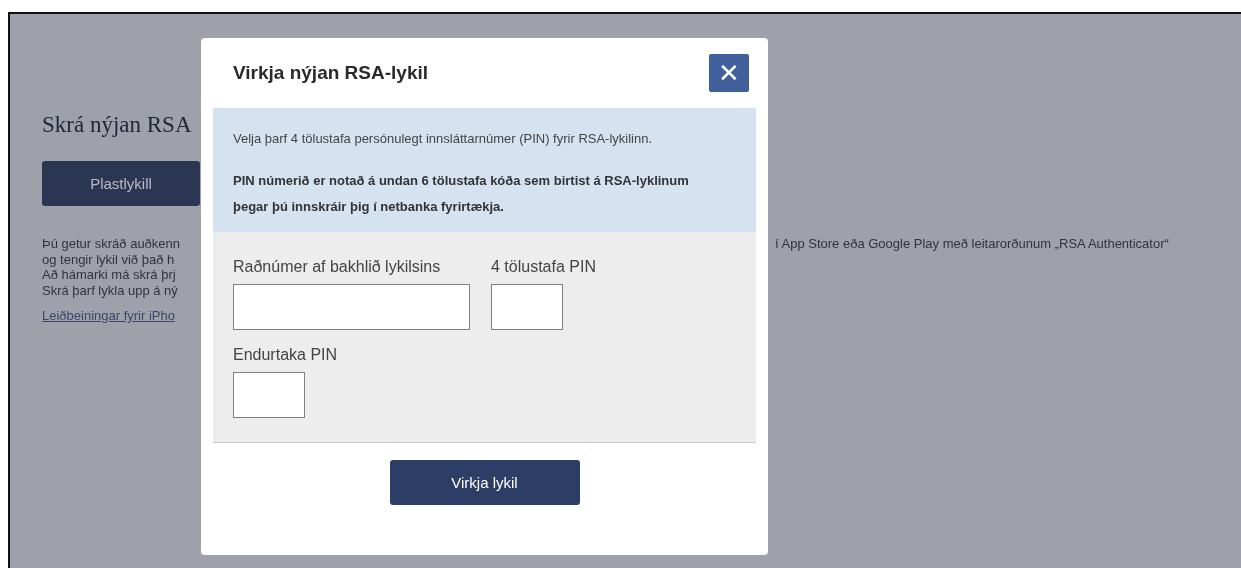 The width and height of the screenshot is (1241, 568). Describe the element at coordinates (443, 139) in the screenshot. I see `info-text: Velja þarf 4 tölustafa persónulegt innsláttarnúmer (PIN) fyrir RSA-lykilinn.` at that location.